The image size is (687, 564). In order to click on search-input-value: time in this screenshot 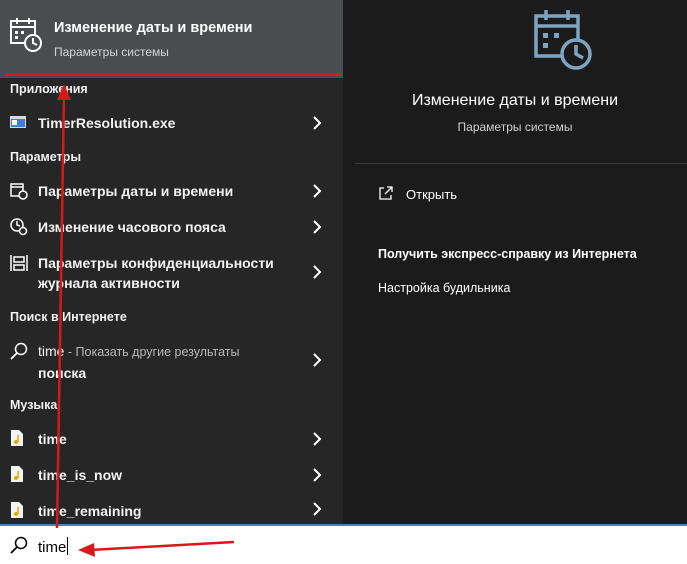, I will do `click(52, 547)`.